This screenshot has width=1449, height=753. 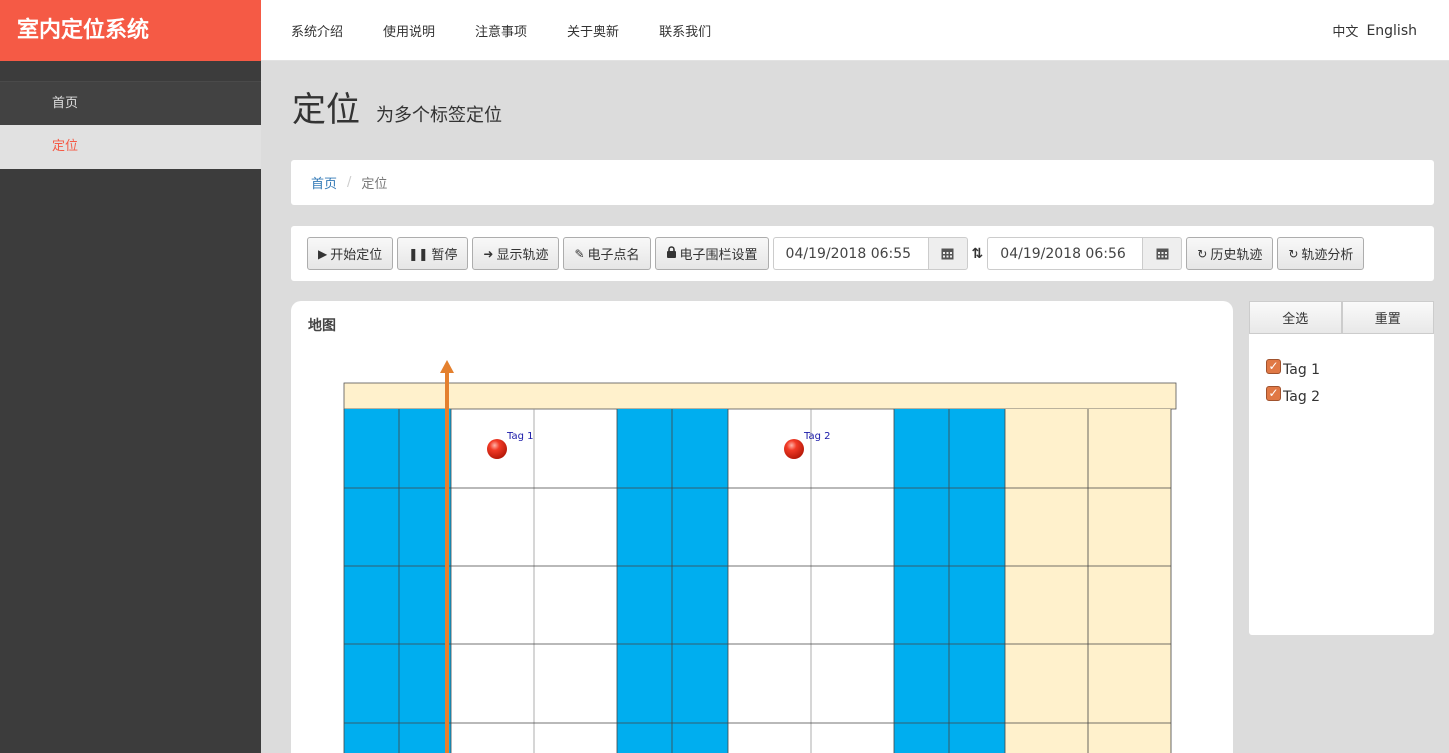 What do you see at coordinates (488, 253) in the screenshot?
I see `arrow-circle-icon: ➜` at bounding box center [488, 253].